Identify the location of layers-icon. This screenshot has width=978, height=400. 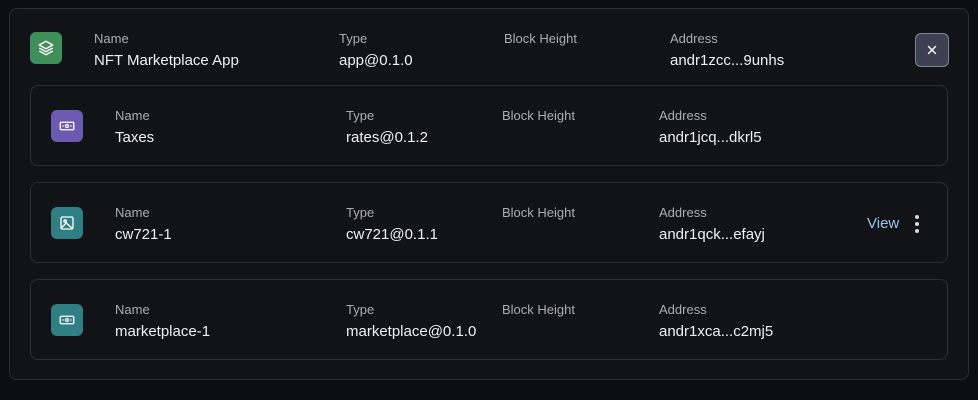
(46, 48).